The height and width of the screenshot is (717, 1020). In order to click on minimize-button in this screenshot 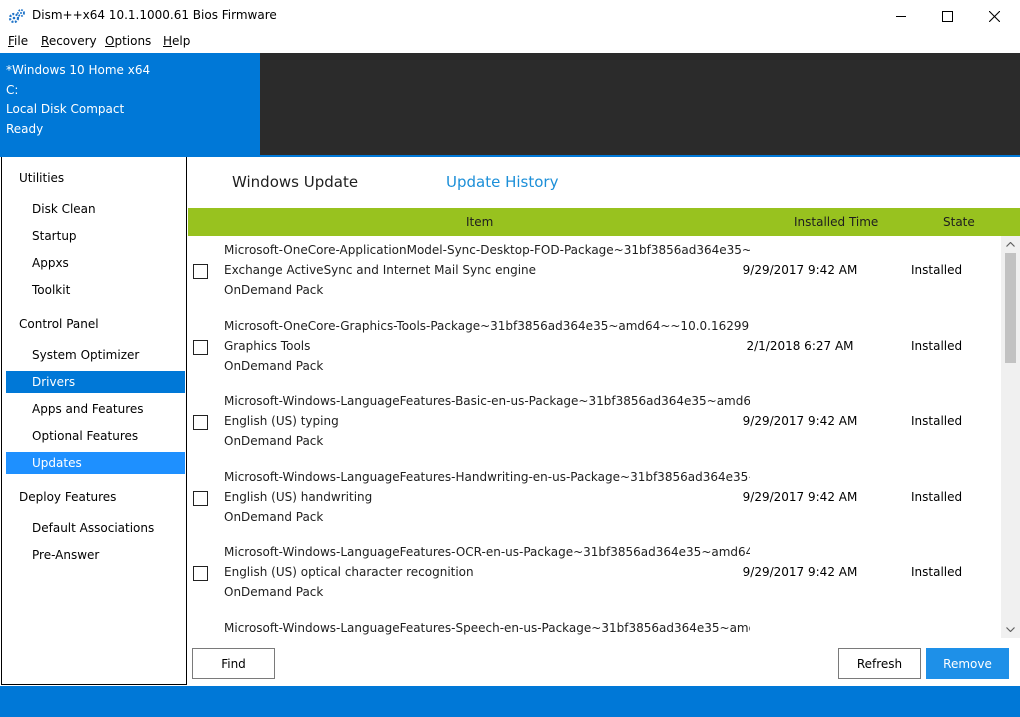, I will do `click(901, 16)`.